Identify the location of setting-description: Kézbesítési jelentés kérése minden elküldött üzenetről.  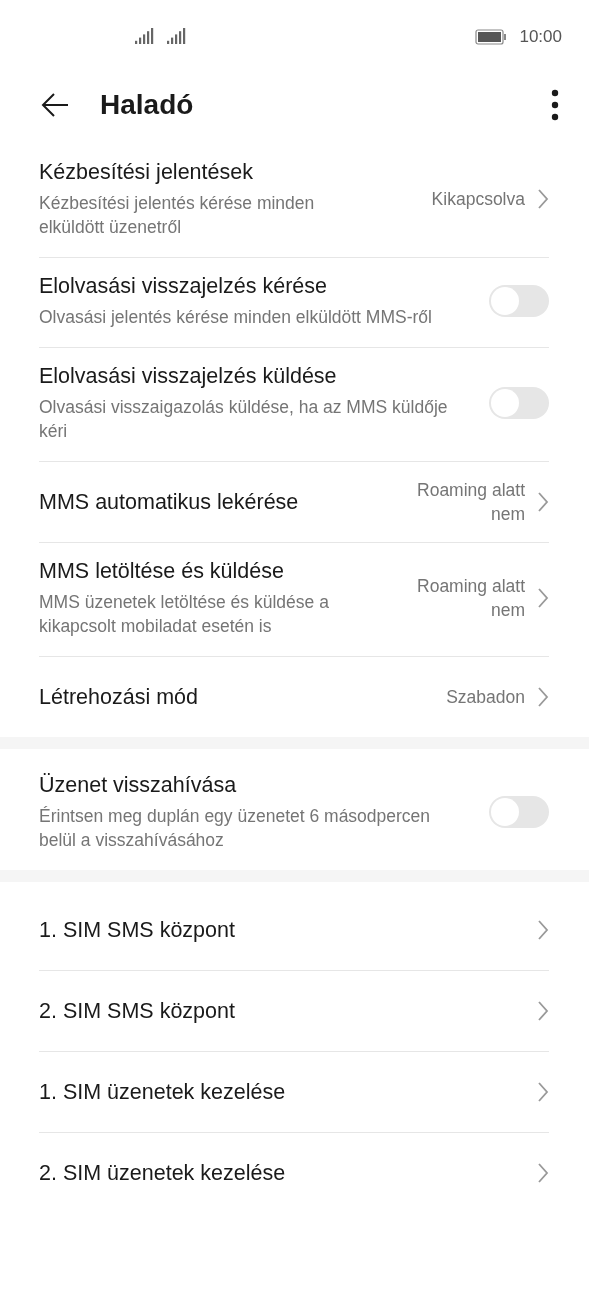
(177, 215).